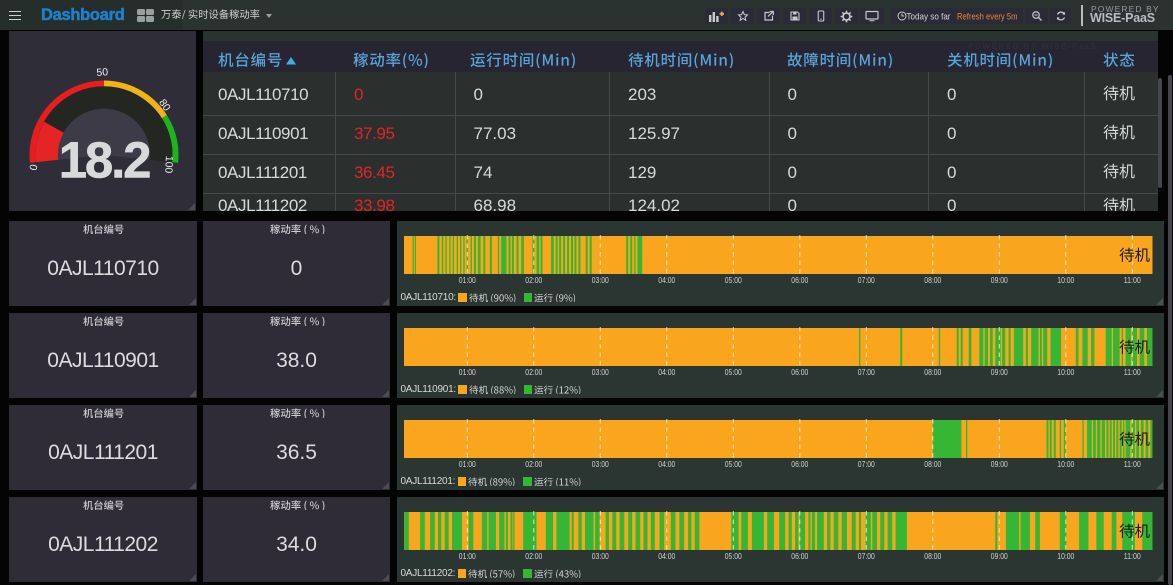 The width and height of the screenshot is (1173, 585). Describe the element at coordinates (987, 17) in the screenshot. I see `svg-text: Refresh every 5m` at that location.